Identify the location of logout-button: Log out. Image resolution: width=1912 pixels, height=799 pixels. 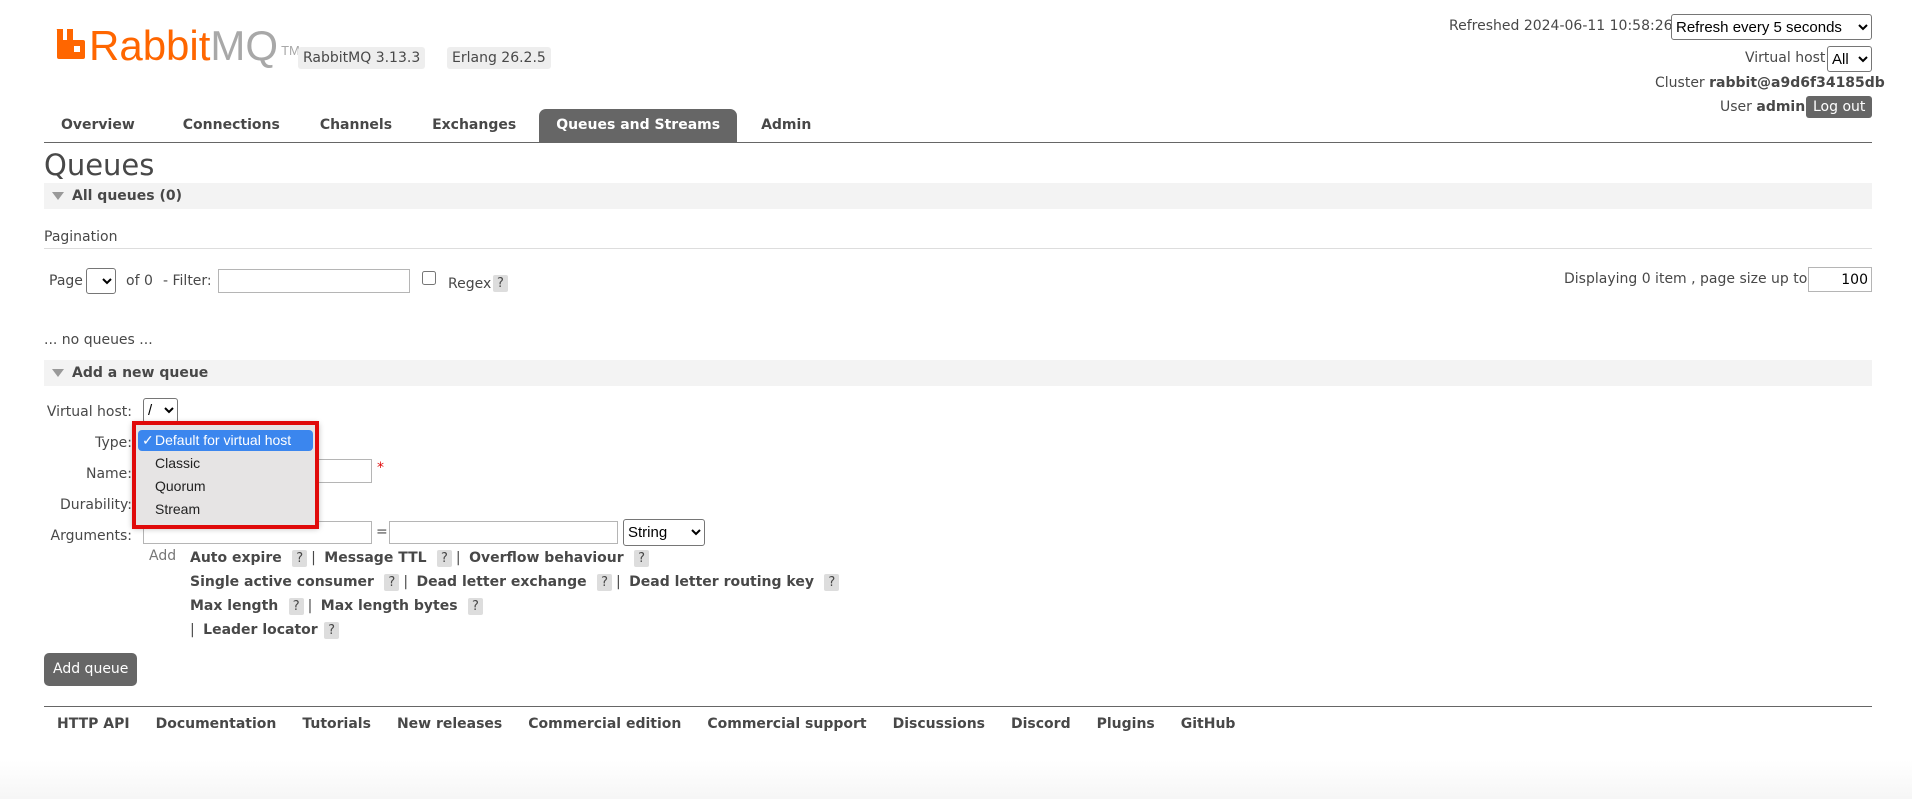
(1839, 107).